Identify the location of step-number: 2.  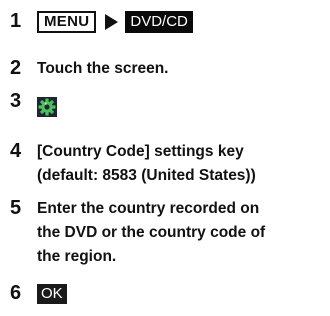
(16, 68).